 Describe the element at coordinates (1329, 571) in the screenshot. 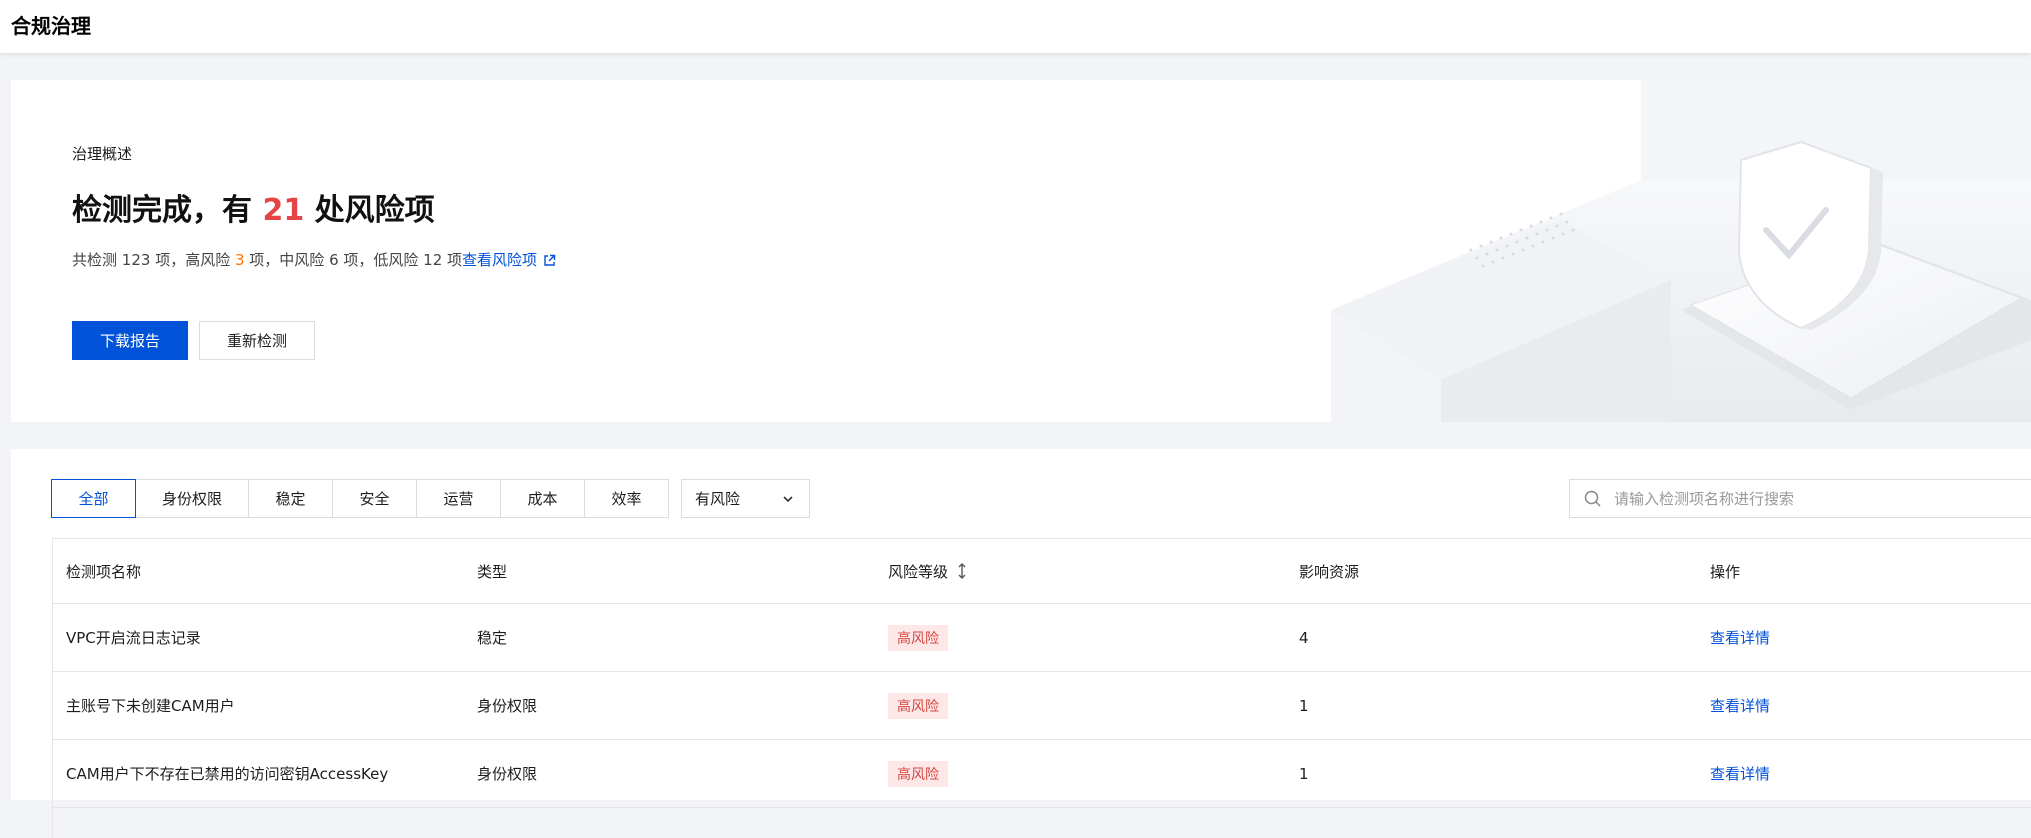

I see `column-header-resources: 影响资源` at that location.